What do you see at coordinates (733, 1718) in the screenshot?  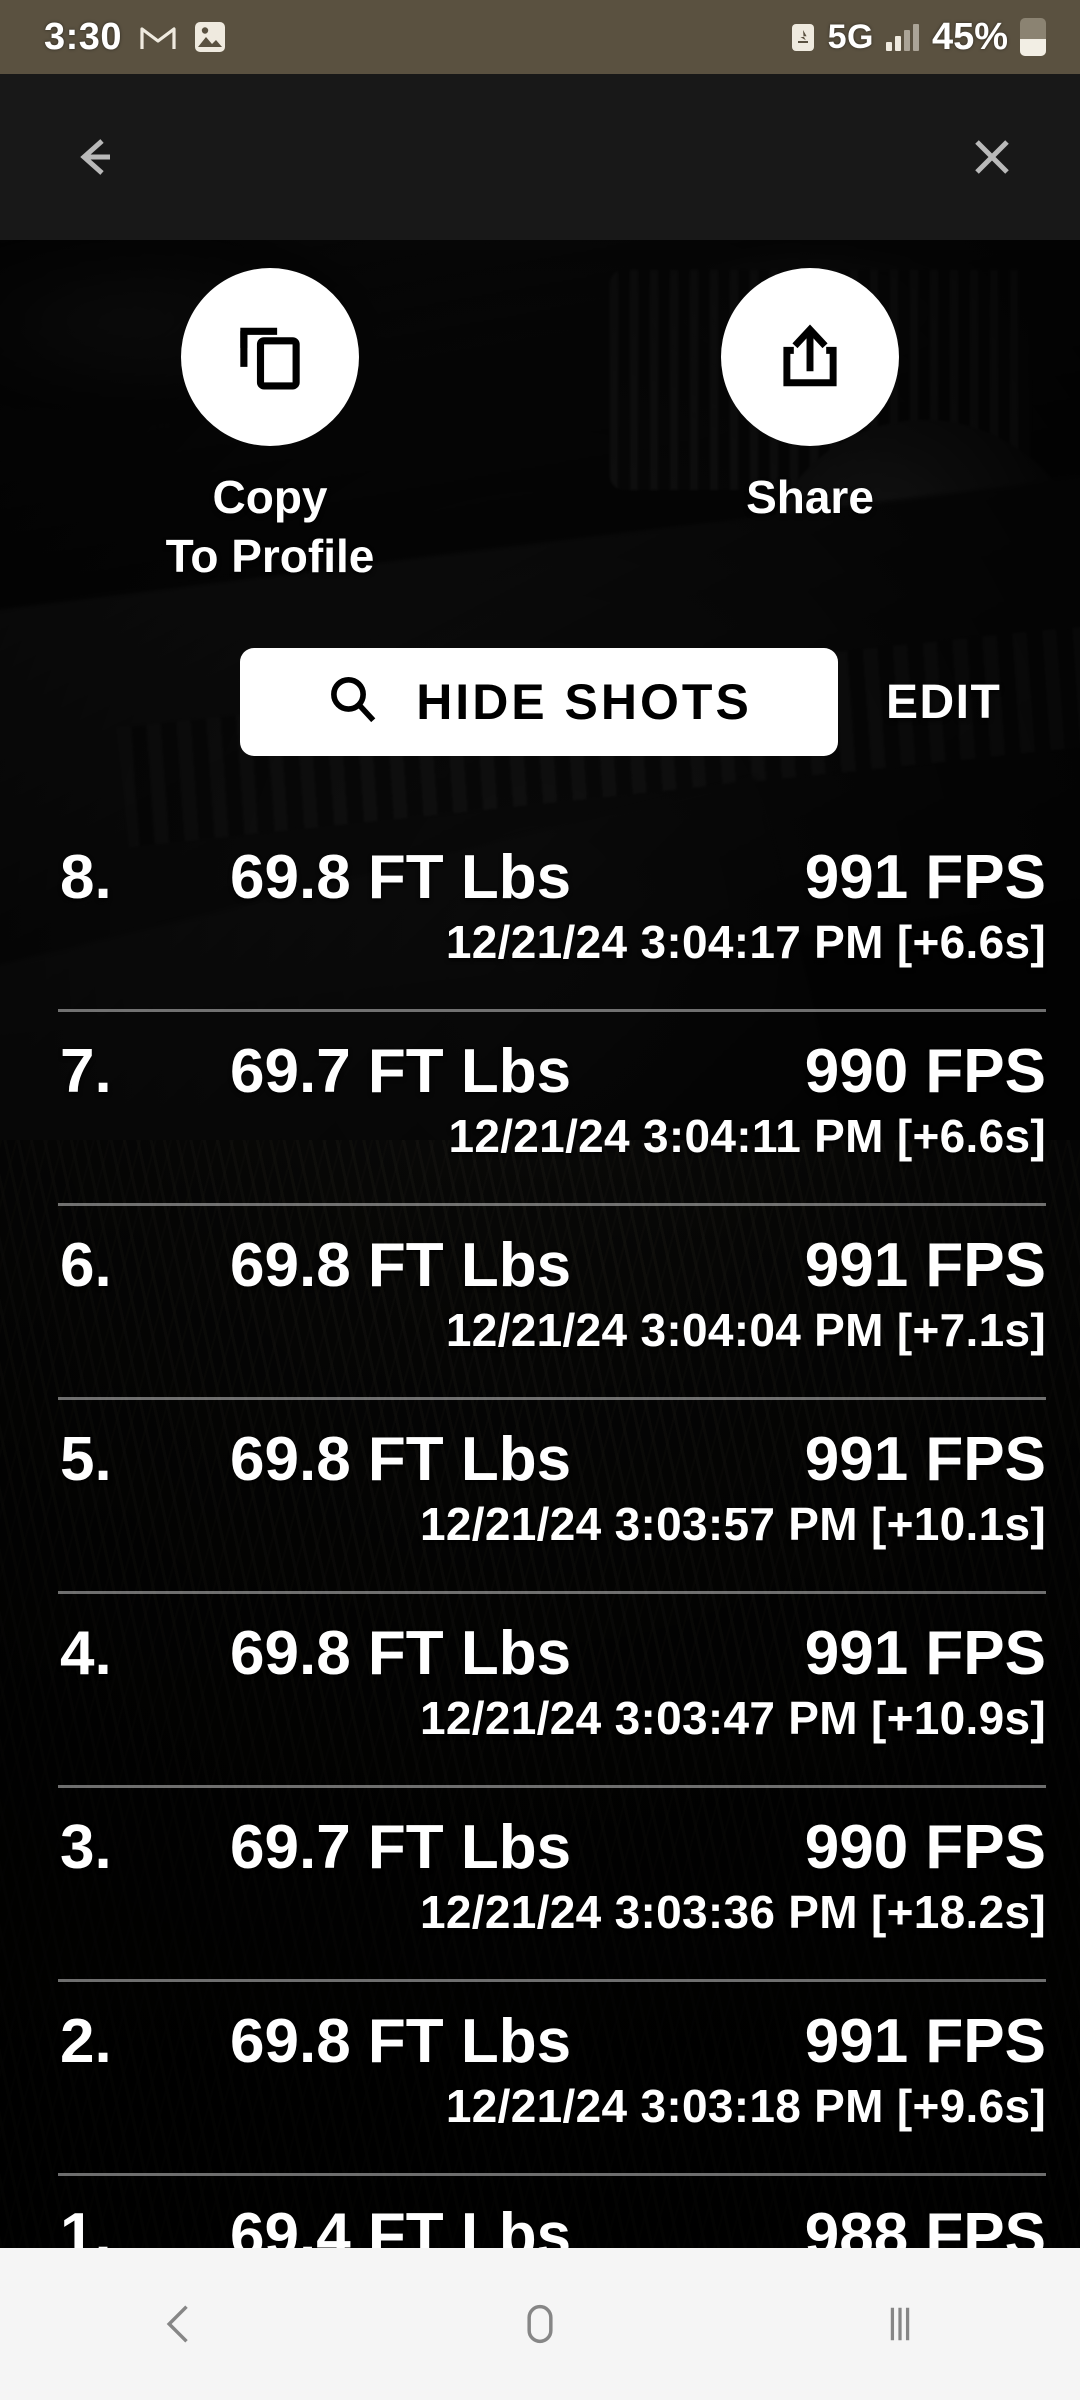 I see `shot-timestamp: 12/21/24 3:03:47 PM [+10.9s]` at bounding box center [733, 1718].